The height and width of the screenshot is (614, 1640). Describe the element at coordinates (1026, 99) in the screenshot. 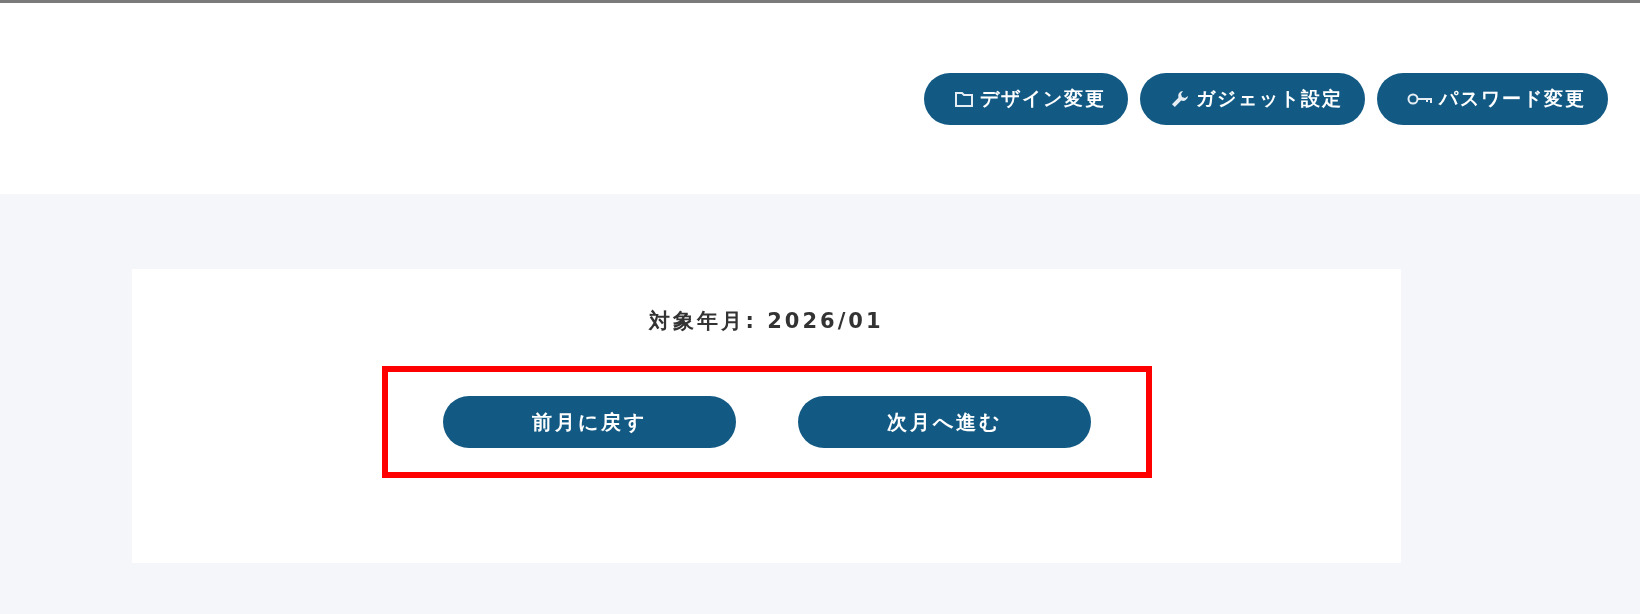

I see `header-button: デザイン変更` at that location.